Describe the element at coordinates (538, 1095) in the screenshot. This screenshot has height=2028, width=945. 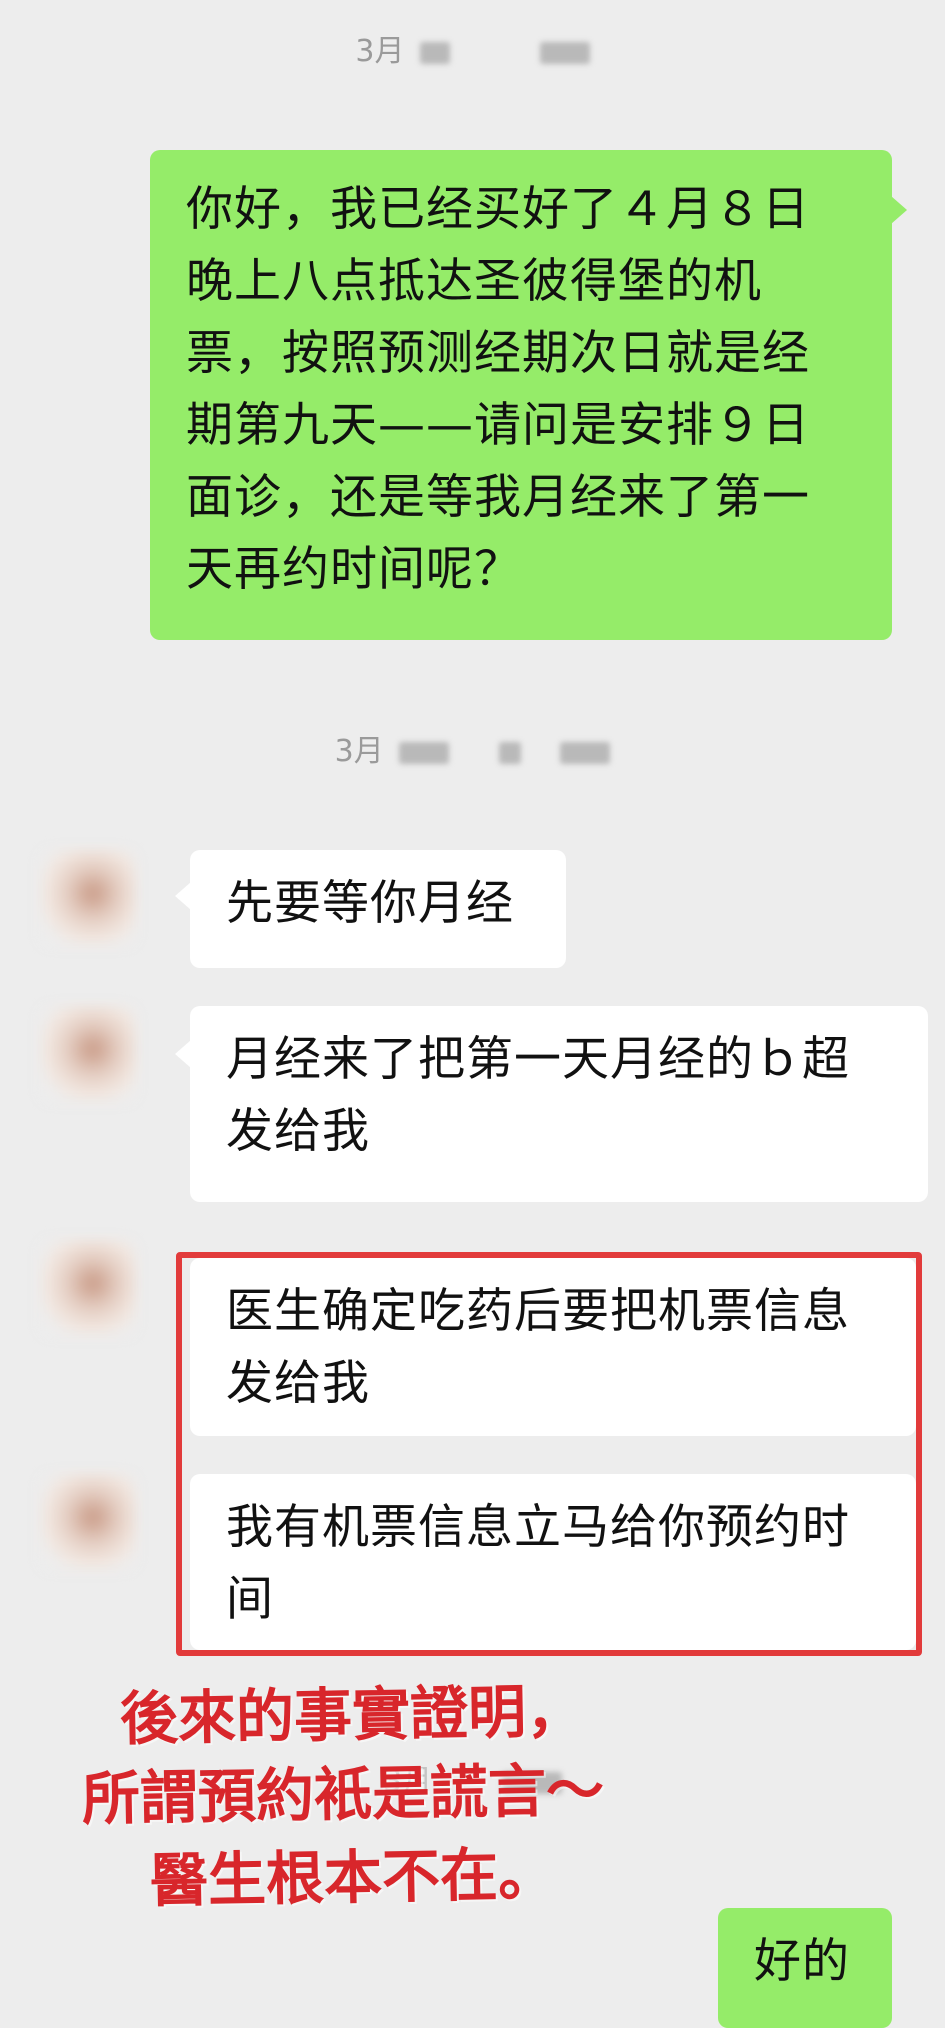
I see `message-text: 月经来了把第一天月经的ｂ超发给我` at that location.